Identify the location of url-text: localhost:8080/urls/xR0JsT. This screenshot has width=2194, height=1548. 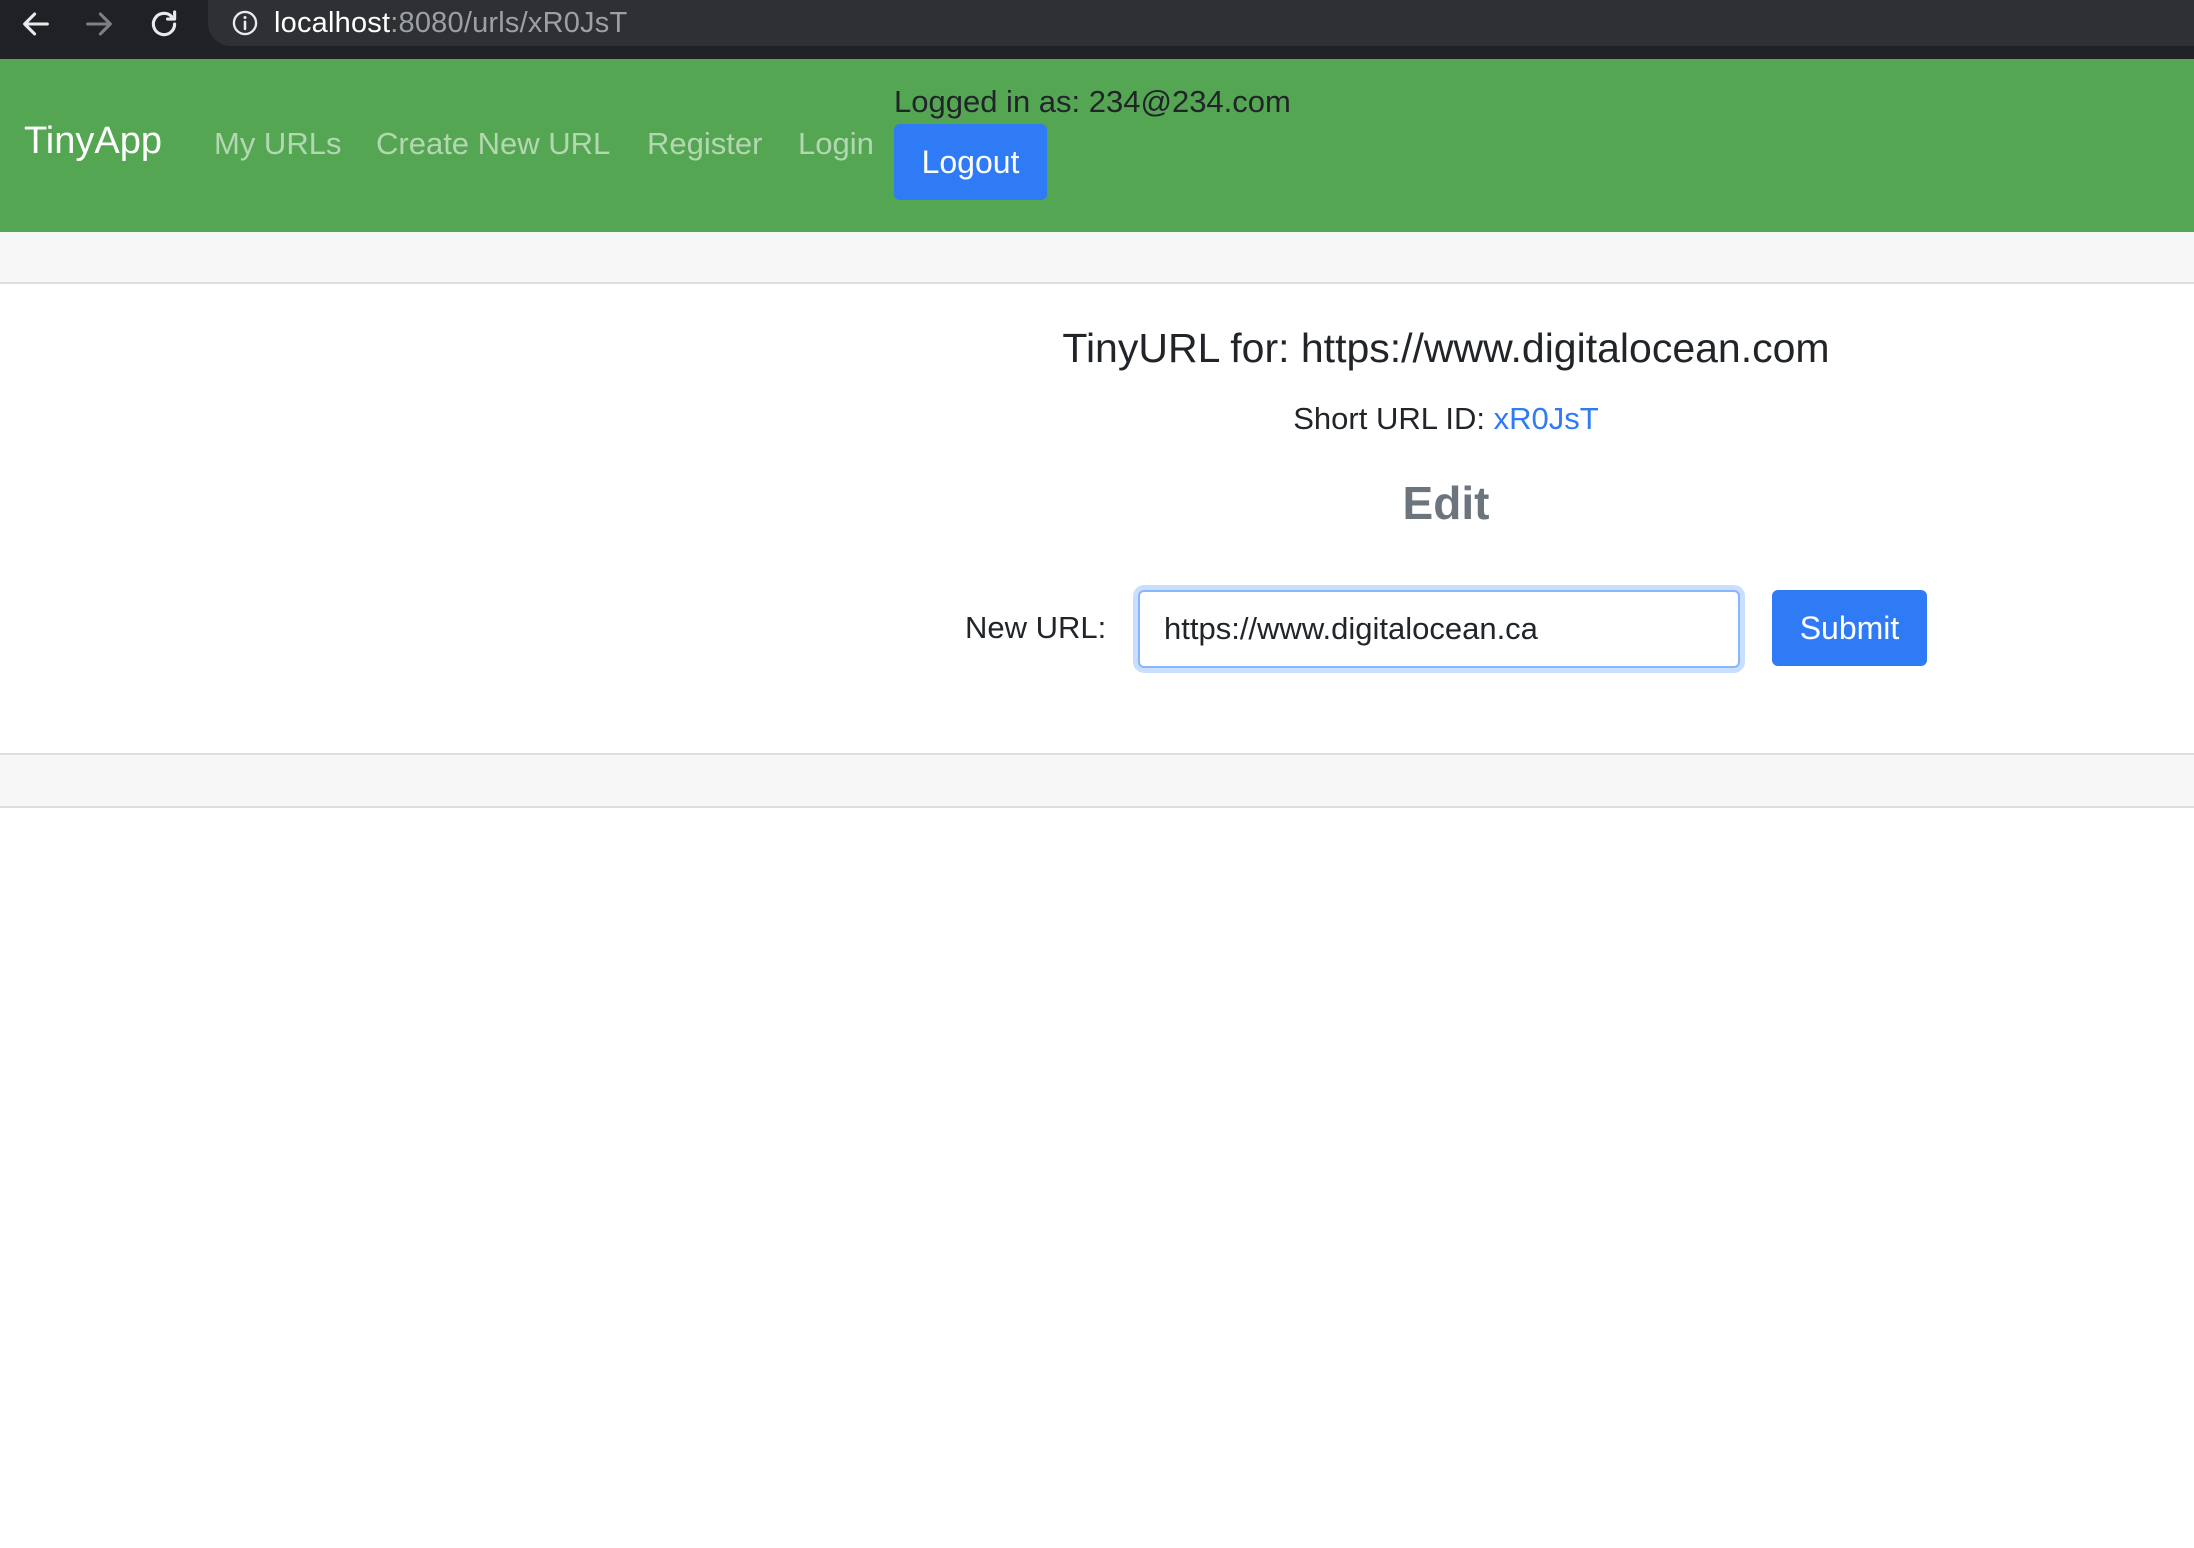
(450, 23).